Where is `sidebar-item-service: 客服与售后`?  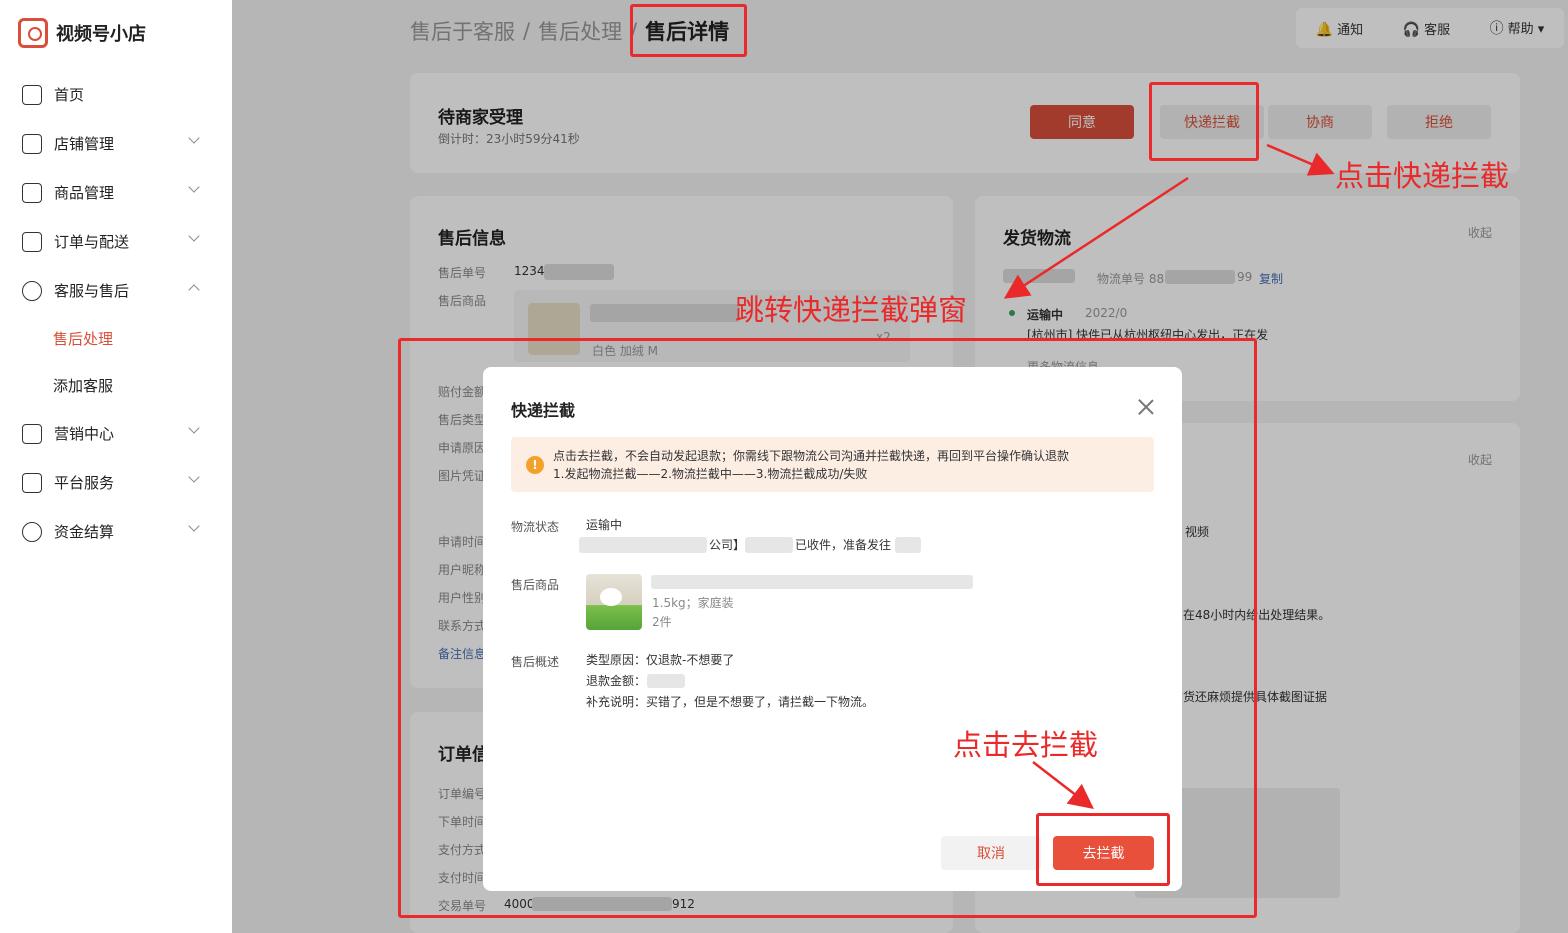
sidebar-item-service: 客服与售后 is located at coordinates (116, 290).